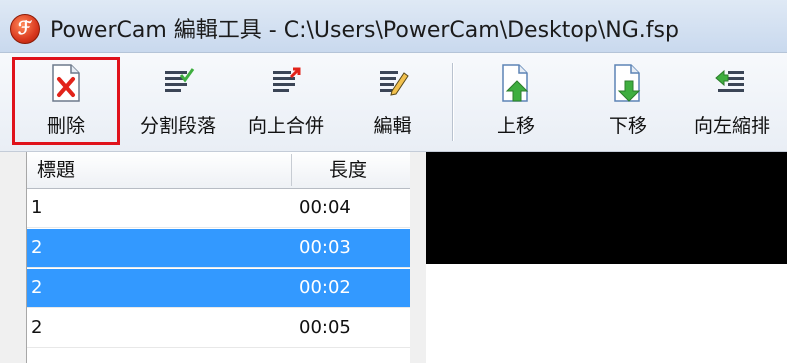 Image resolution: width=787 pixels, height=363 pixels. What do you see at coordinates (25, 29) in the screenshot?
I see `powercam-logo-icon: ℱ` at bounding box center [25, 29].